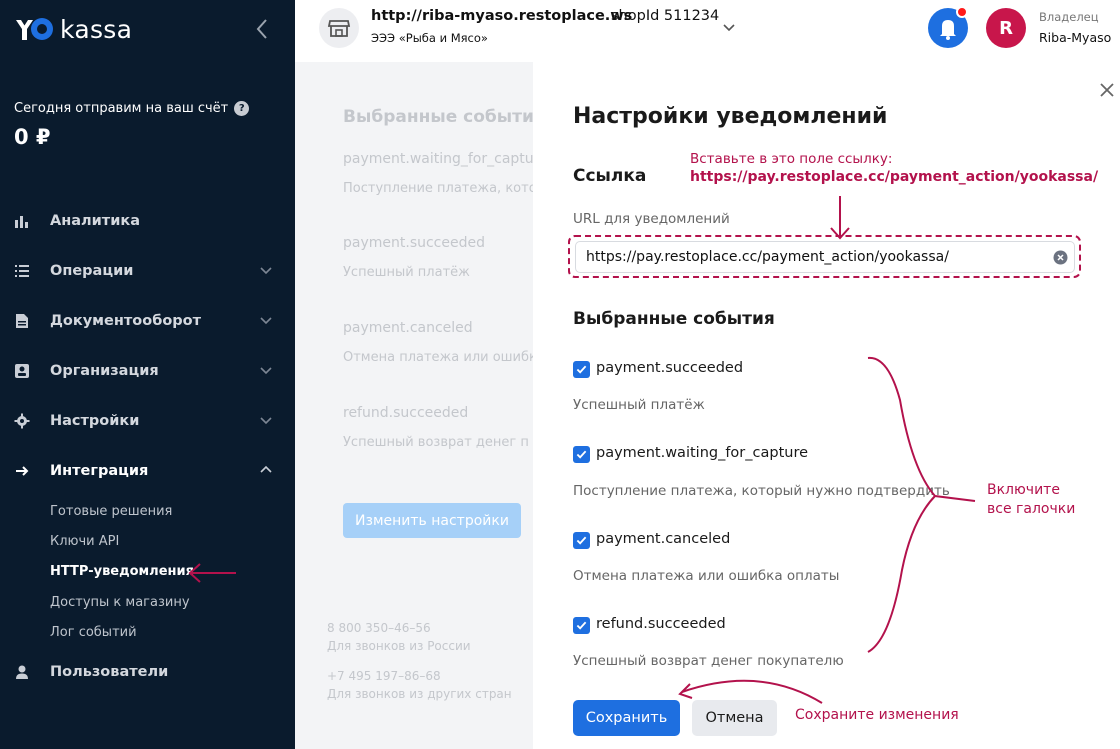 The height and width of the screenshot is (749, 1120). What do you see at coordinates (1031, 509) in the screenshot?
I see `annotation-checkboxes-line2: все галочки` at bounding box center [1031, 509].